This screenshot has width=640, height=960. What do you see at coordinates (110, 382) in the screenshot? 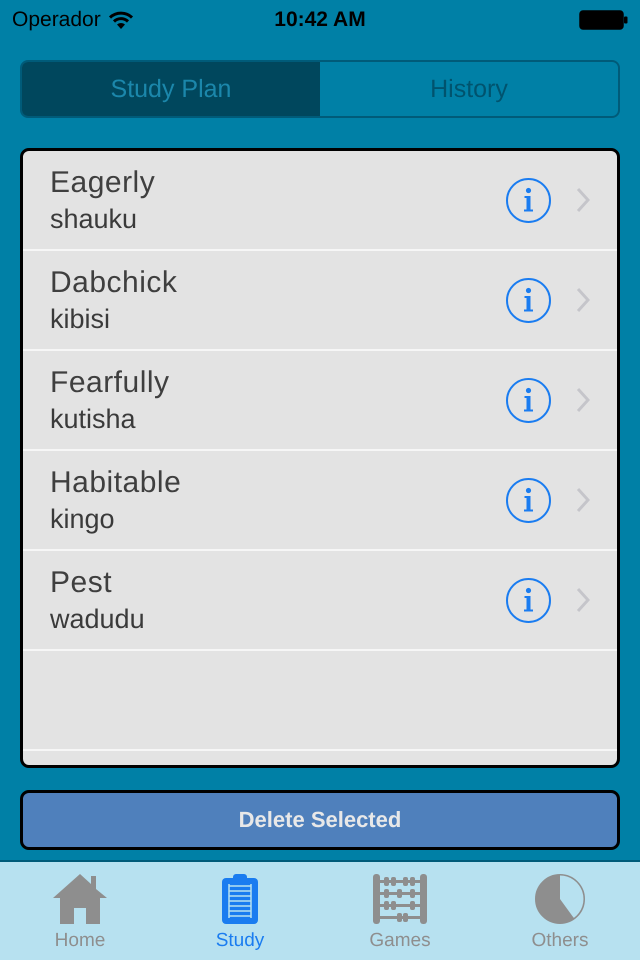
I see `english-word: Fearfully` at bounding box center [110, 382].